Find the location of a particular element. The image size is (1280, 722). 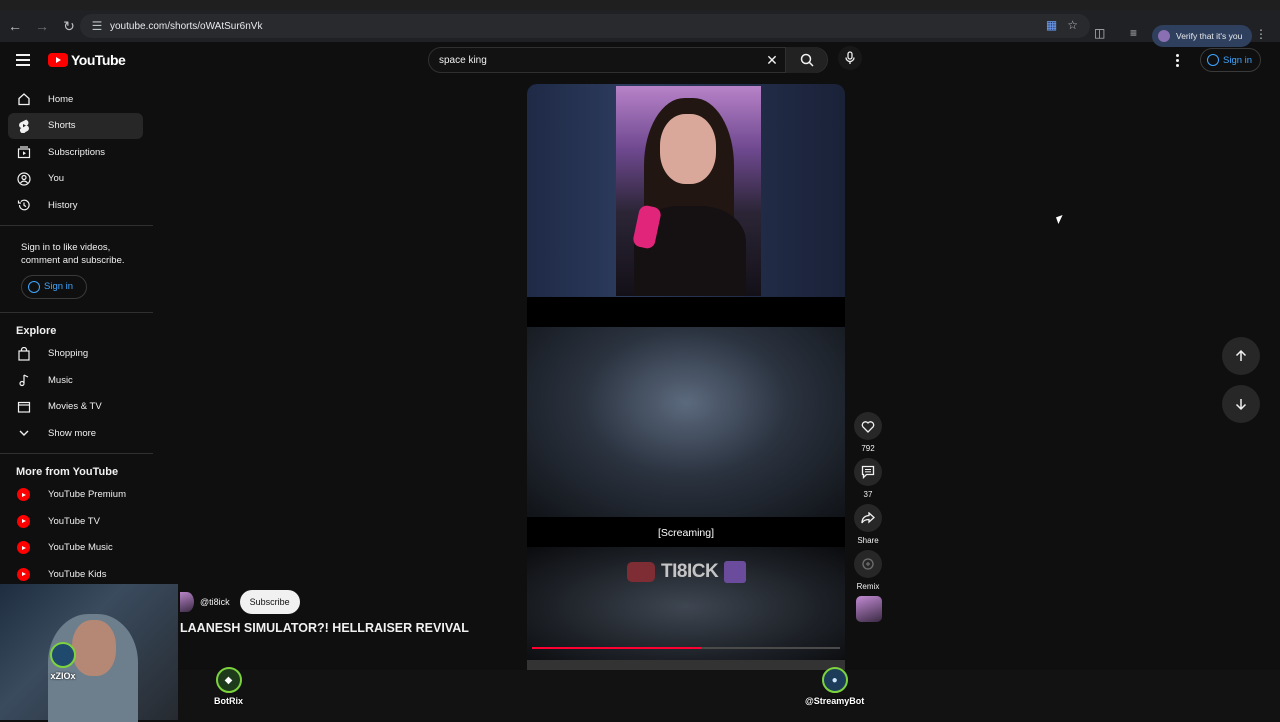

sidebar-item-history: History is located at coordinates (75, 205).